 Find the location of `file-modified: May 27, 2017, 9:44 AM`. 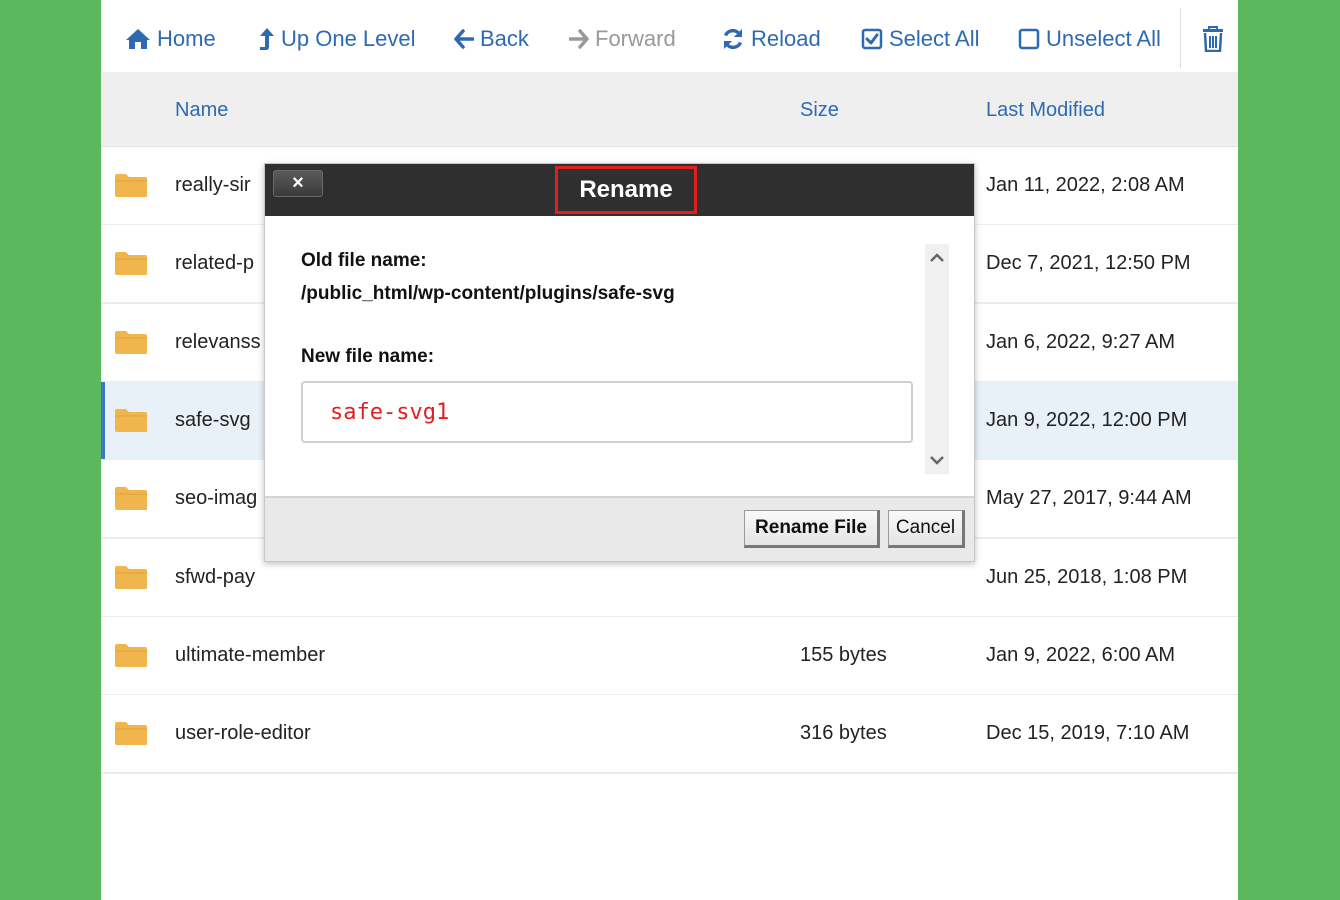

file-modified: May 27, 2017, 9:44 AM is located at coordinates (1089, 498).